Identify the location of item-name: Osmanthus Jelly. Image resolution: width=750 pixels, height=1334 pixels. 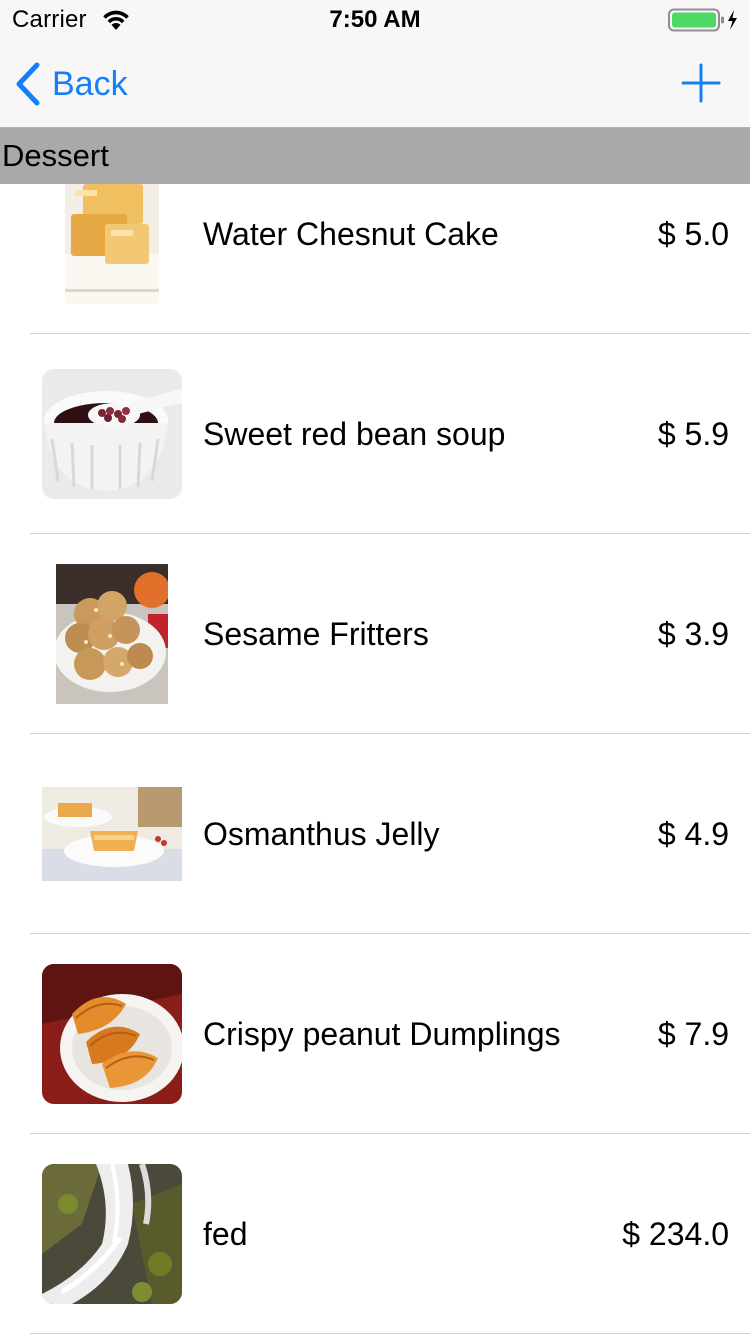
(321, 834).